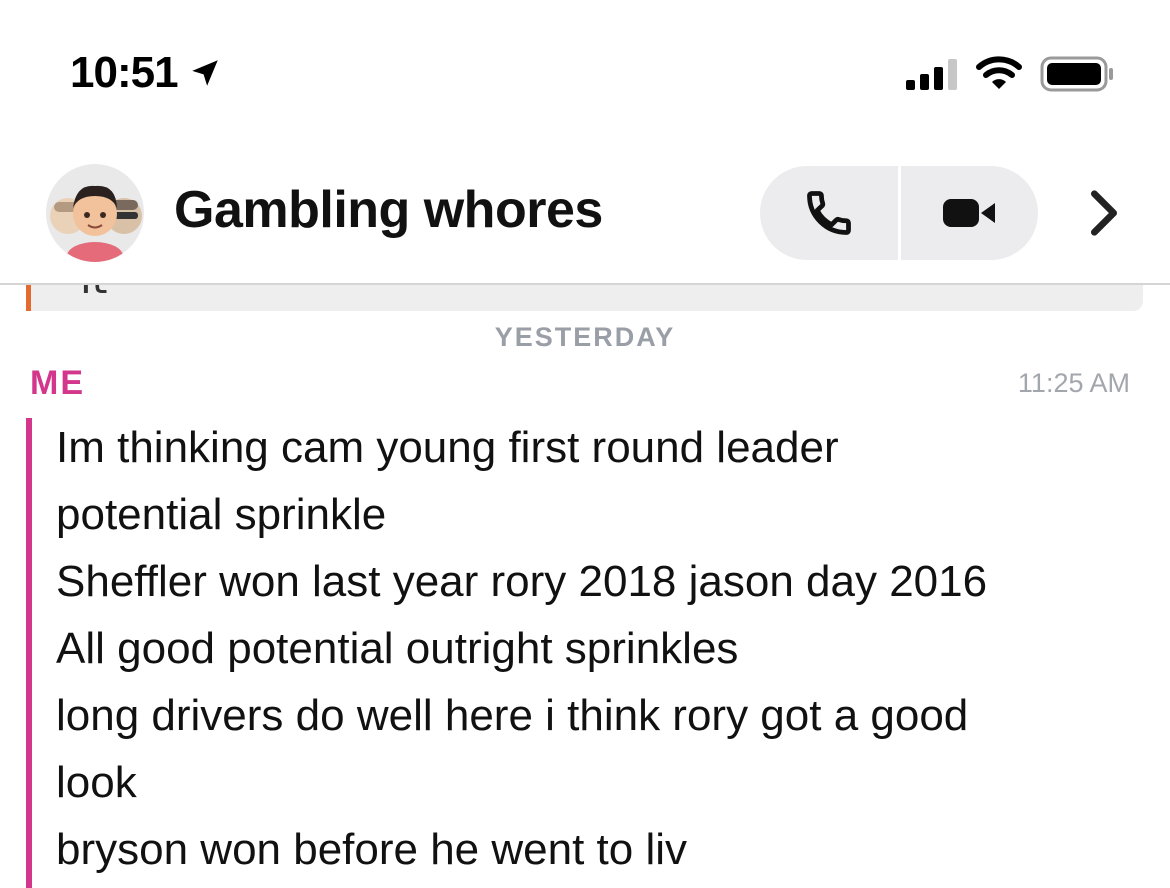 The height and width of the screenshot is (888, 1170). I want to click on message-accent-bar, so click(29, 653).